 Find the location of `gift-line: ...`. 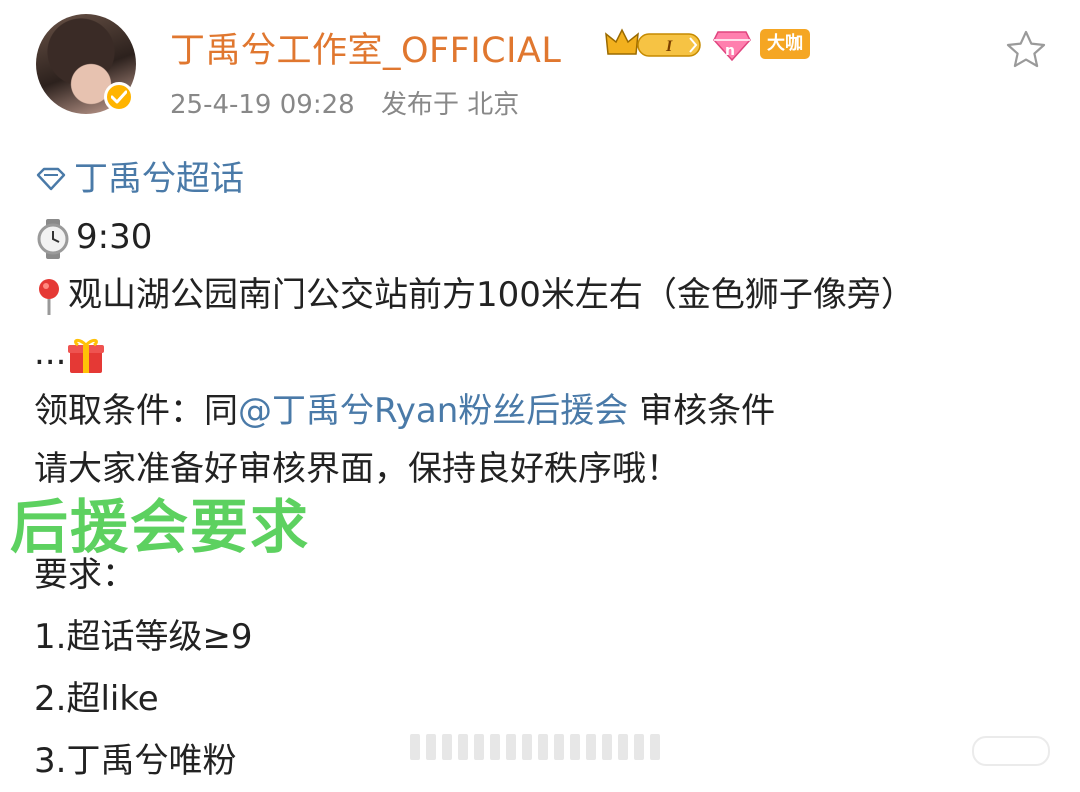

gift-line: ... is located at coordinates (544, 353).